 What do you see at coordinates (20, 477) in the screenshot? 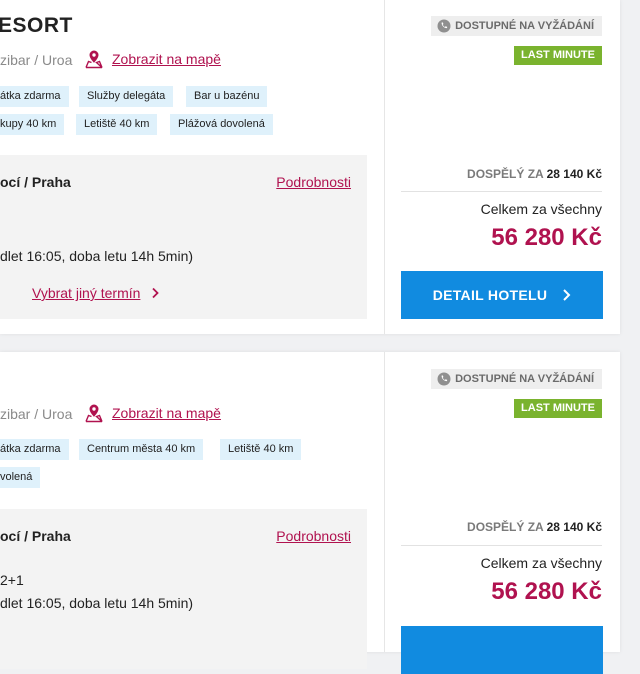
I see `amenity-tag: volená` at bounding box center [20, 477].